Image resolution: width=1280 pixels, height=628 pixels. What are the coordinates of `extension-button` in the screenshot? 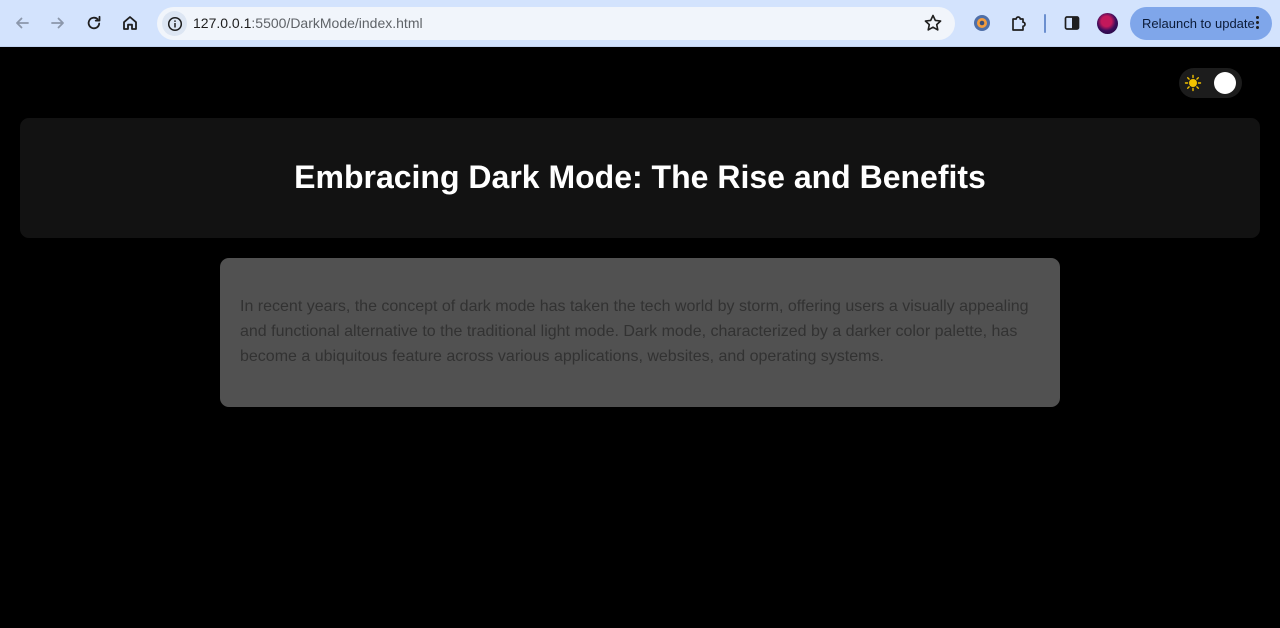 It's located at (982, 23).